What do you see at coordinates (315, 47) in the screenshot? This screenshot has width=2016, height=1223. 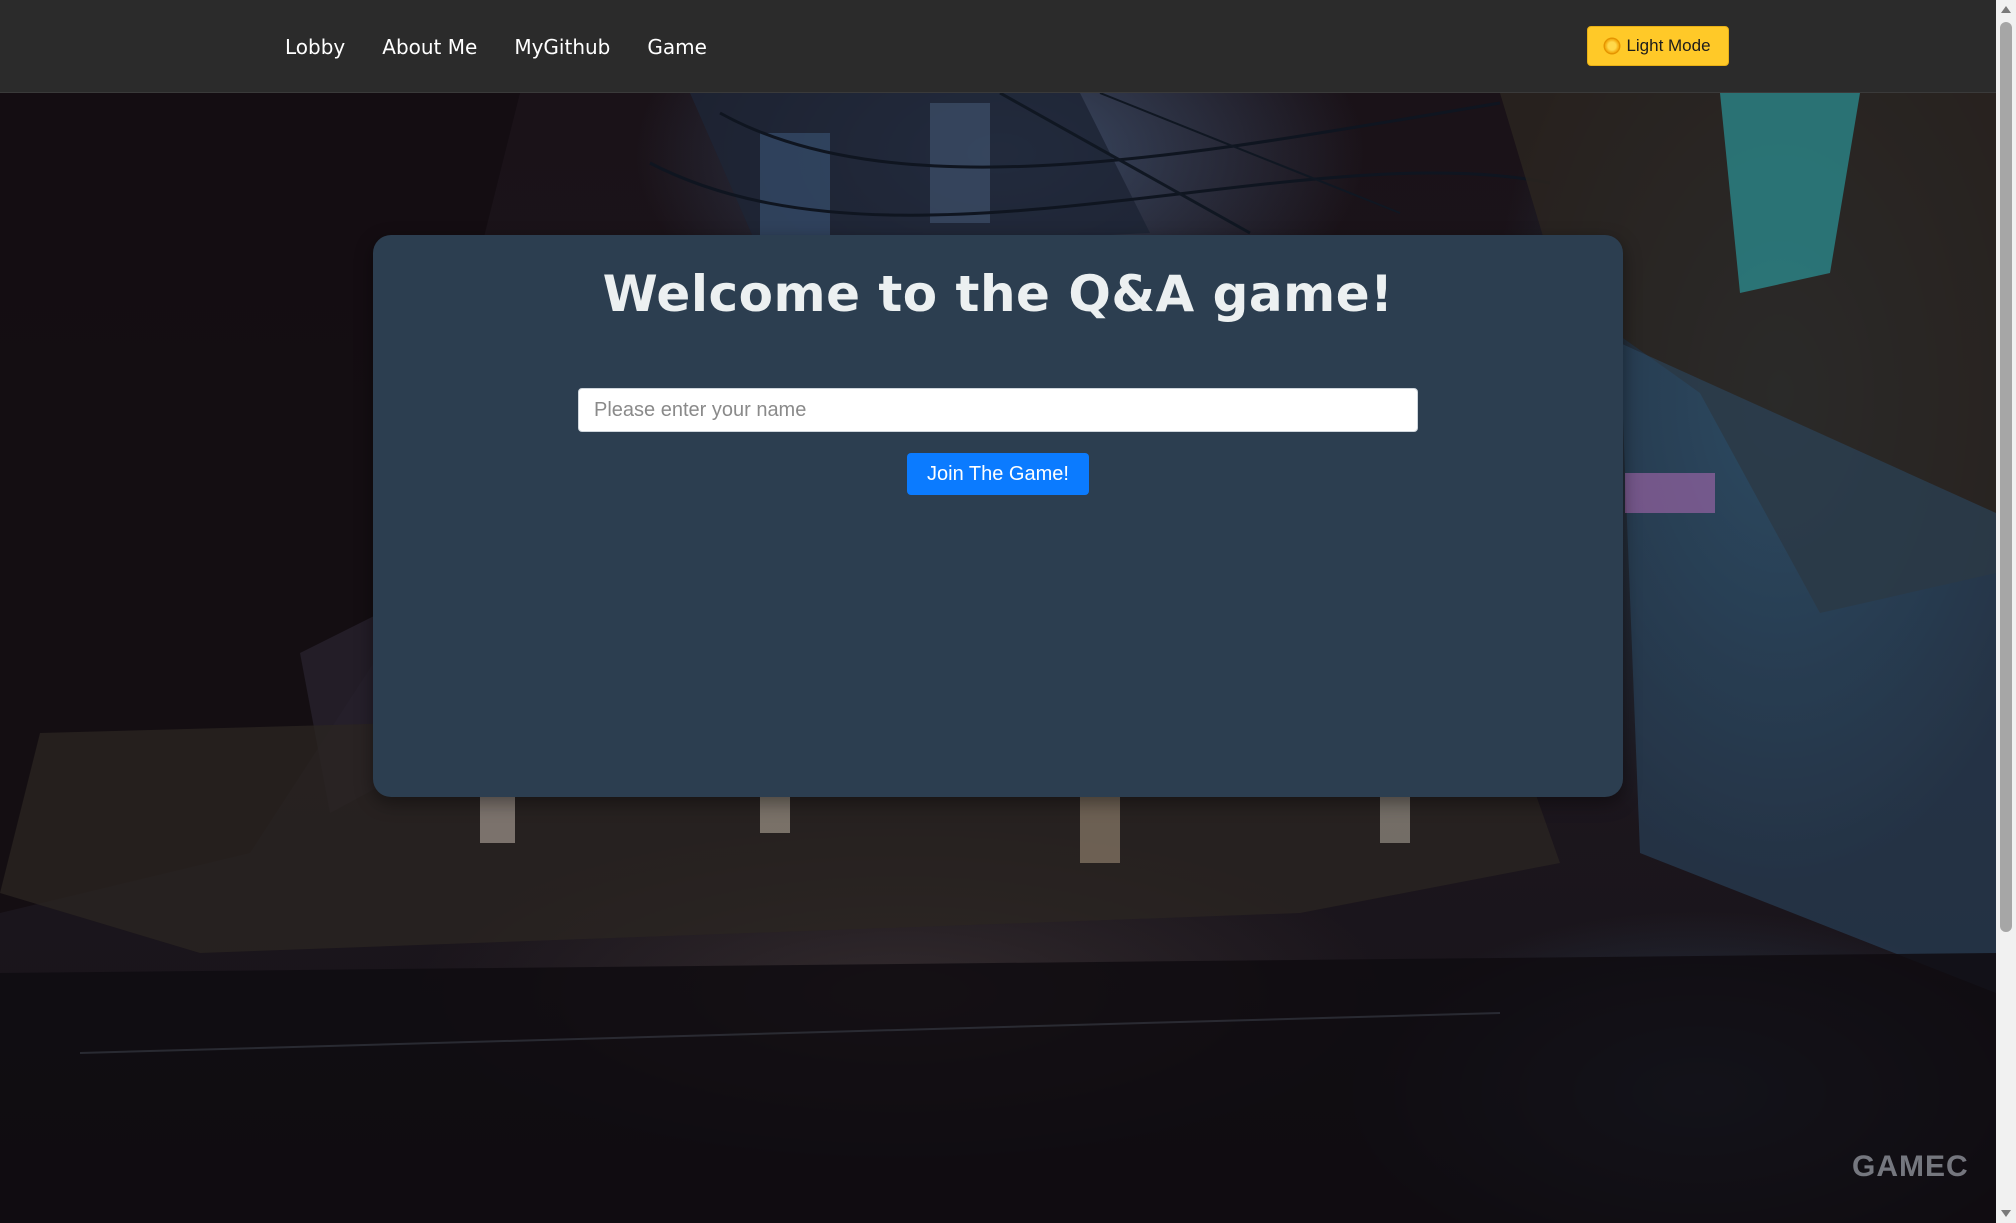 I see `nav-link-lobby: Lobby` at bounding box center [315, 47].